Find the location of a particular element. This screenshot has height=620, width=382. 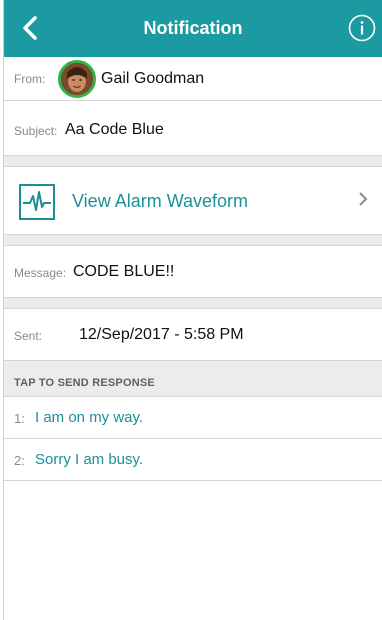

info-icon is located at coordinates (362, 28).